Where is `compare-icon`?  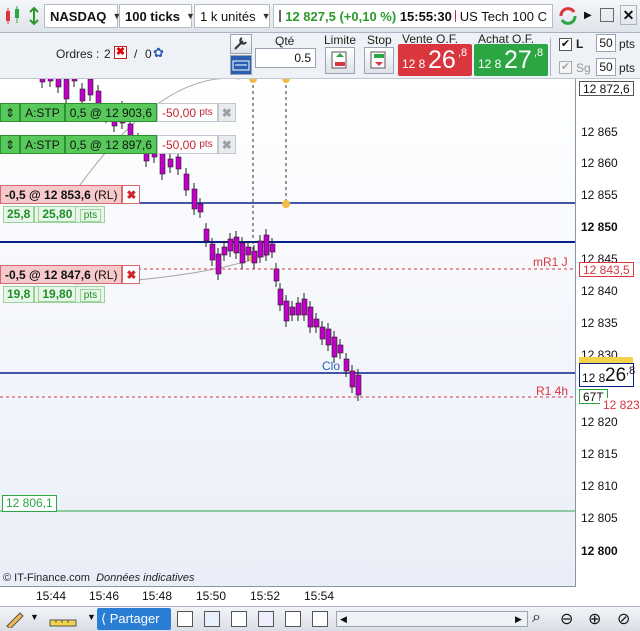
compare-icon is located at coordinates (266, 619).